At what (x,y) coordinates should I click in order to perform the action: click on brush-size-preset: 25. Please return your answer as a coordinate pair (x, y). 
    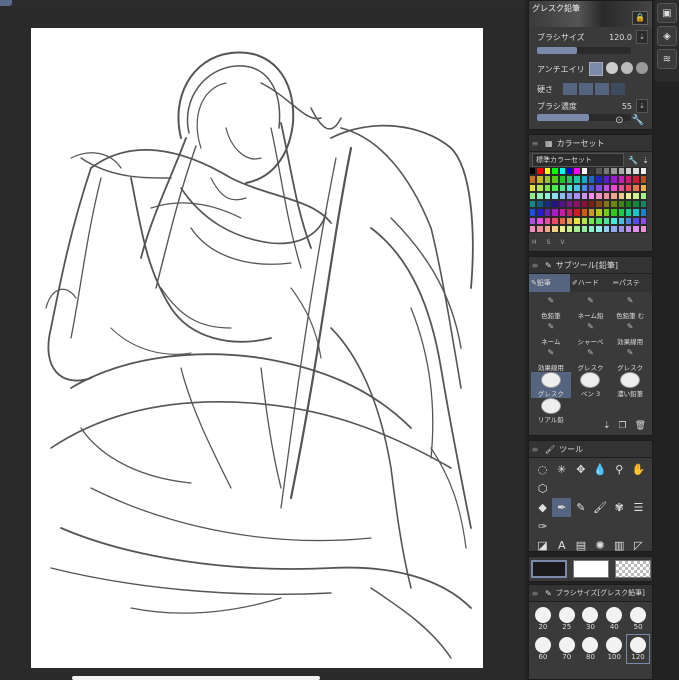
    Looking at the image, I should click on (567, 619).